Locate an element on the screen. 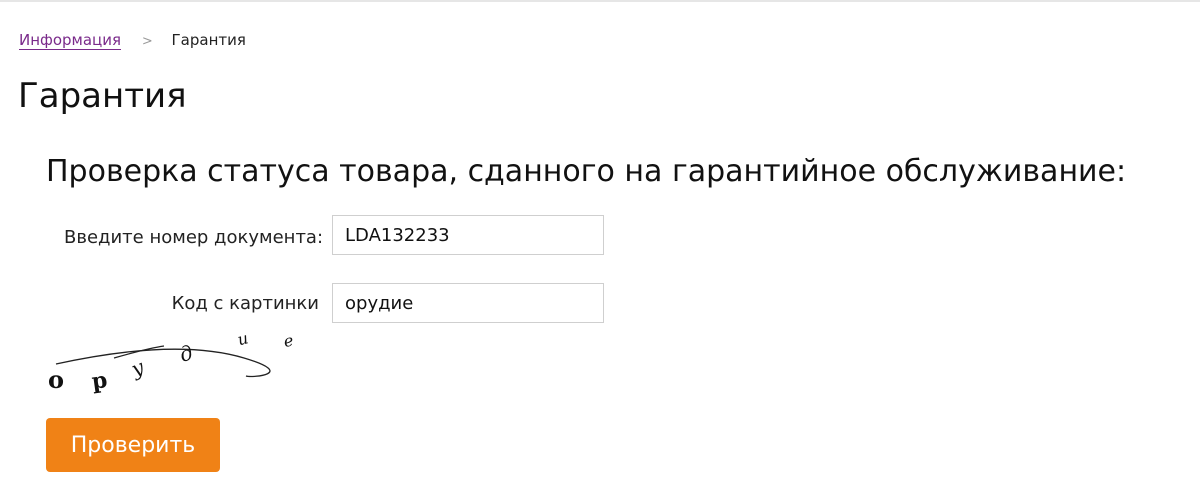 This screenshot has width=1200, height=493. captcha-letter: е is located at coordinates (288, 341).